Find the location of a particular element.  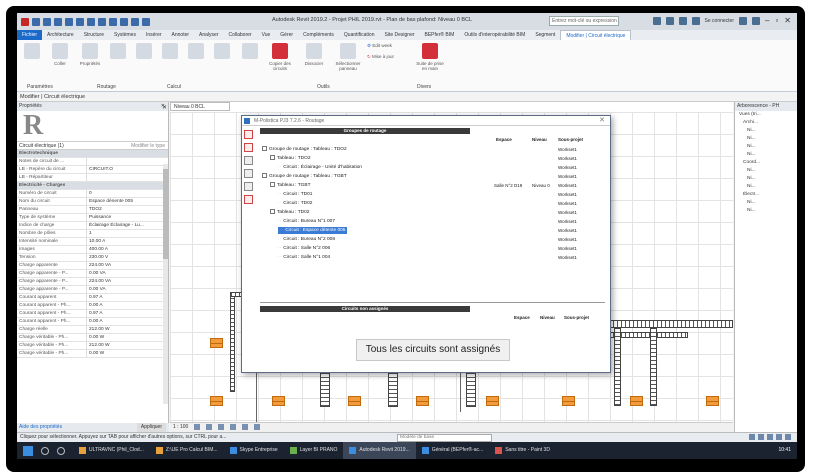

section-icon is located at coordinates (135, 21).